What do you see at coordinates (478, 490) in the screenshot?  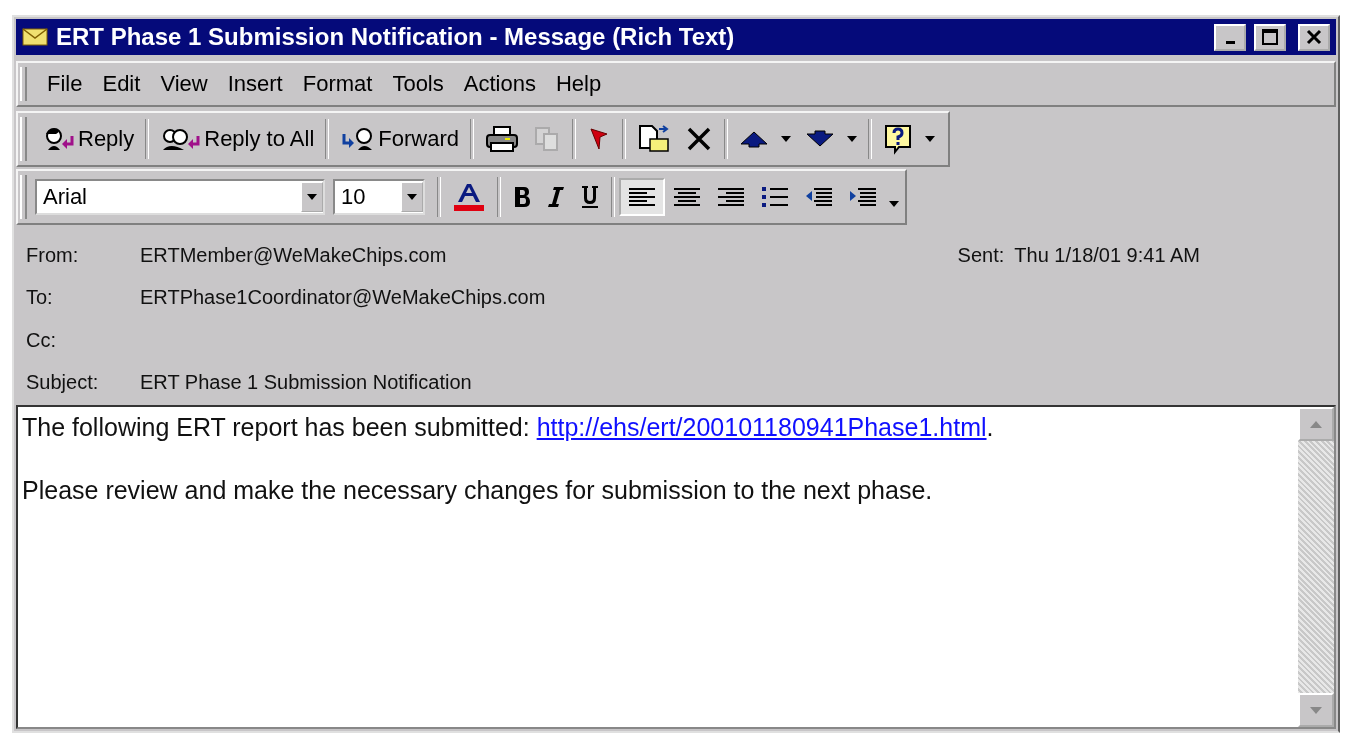 I see `message-text: Please review and make the necessary changes for submission to the next phase.` at bounding box center [478, 490].